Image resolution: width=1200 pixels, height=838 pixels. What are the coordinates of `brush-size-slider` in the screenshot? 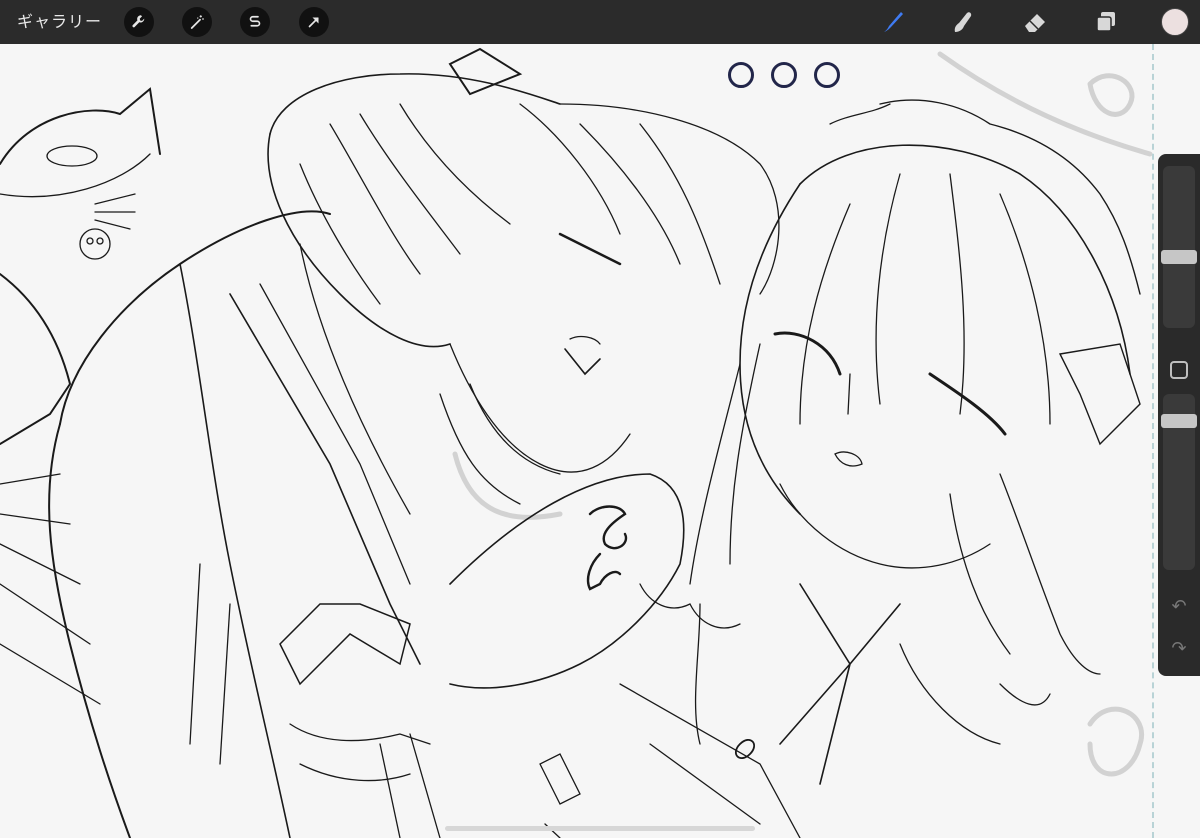 It's located at (1179, 247).